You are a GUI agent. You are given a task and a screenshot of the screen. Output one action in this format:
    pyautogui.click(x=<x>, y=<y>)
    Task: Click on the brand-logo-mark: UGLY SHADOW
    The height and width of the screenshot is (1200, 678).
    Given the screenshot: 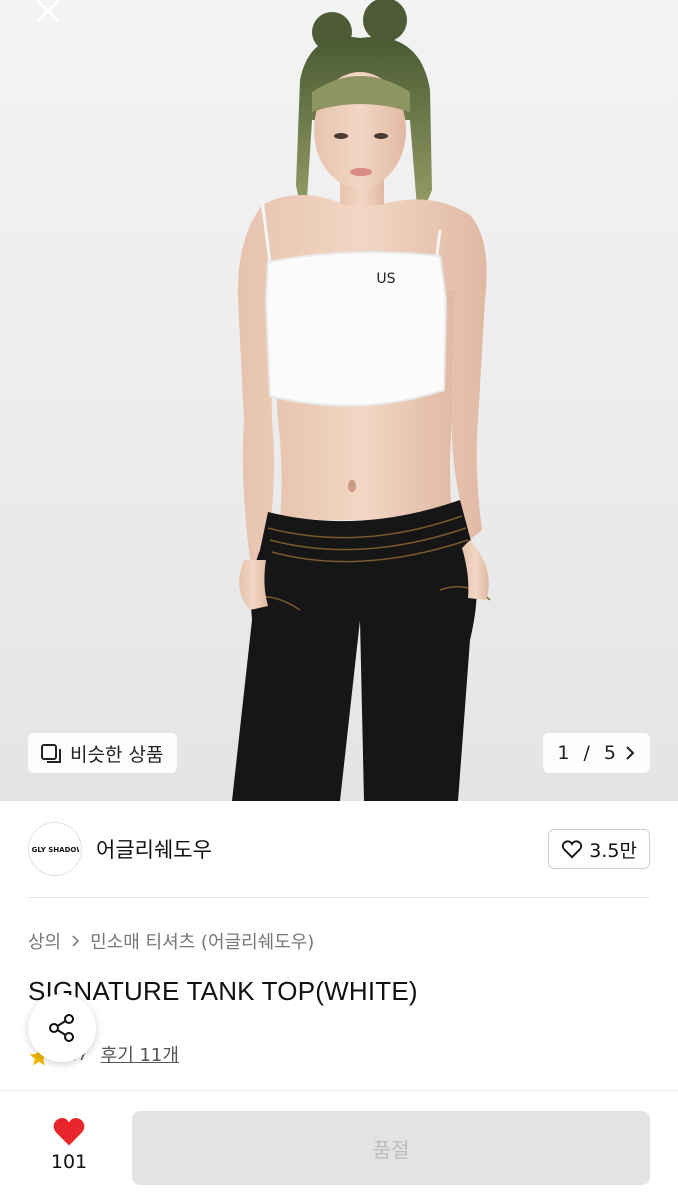 What is the action you would take?
    pyautogui.click(x=55, y=850)
    